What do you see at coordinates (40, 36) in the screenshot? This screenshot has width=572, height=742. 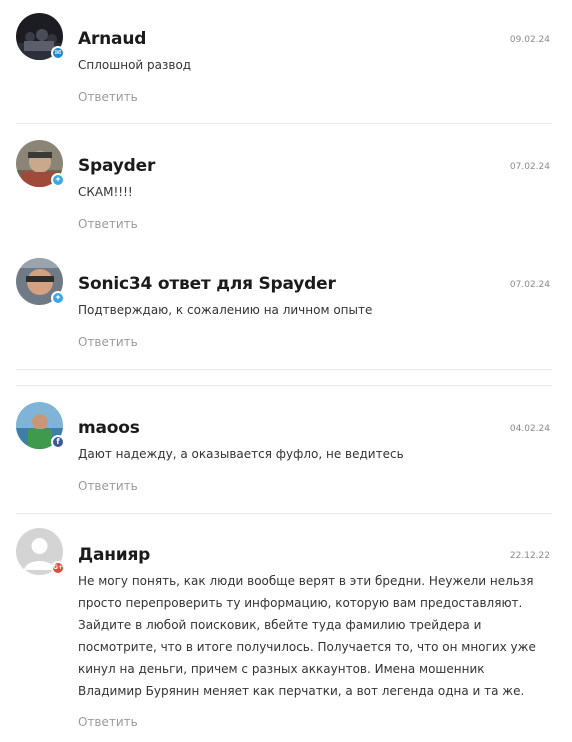 I see `avatar: ✉` at bounding box center [40, 36].